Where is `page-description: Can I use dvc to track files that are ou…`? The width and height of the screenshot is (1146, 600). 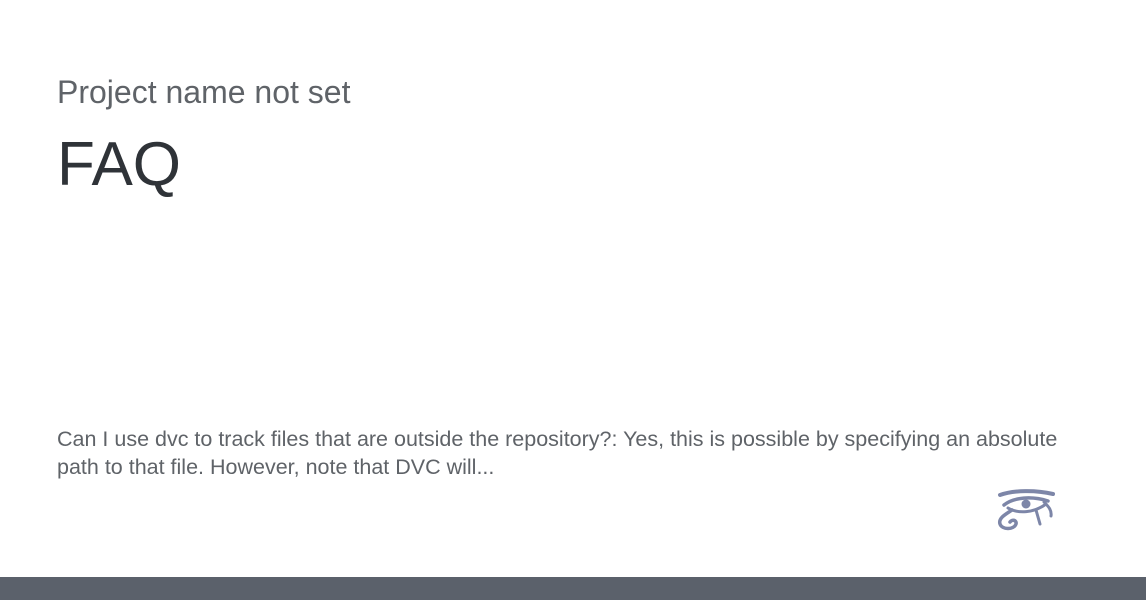 page-description: Can I use dvc to track files that are ou… is located at coordinates (557, 453).